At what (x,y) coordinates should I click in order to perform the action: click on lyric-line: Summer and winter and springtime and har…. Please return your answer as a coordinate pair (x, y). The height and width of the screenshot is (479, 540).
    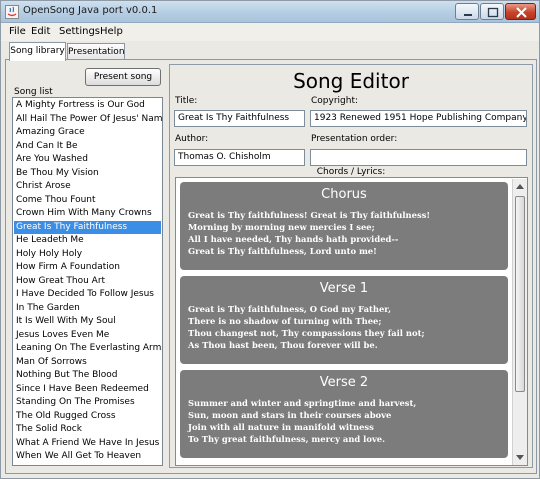
    Looking at the image, I should click on (302, 403).